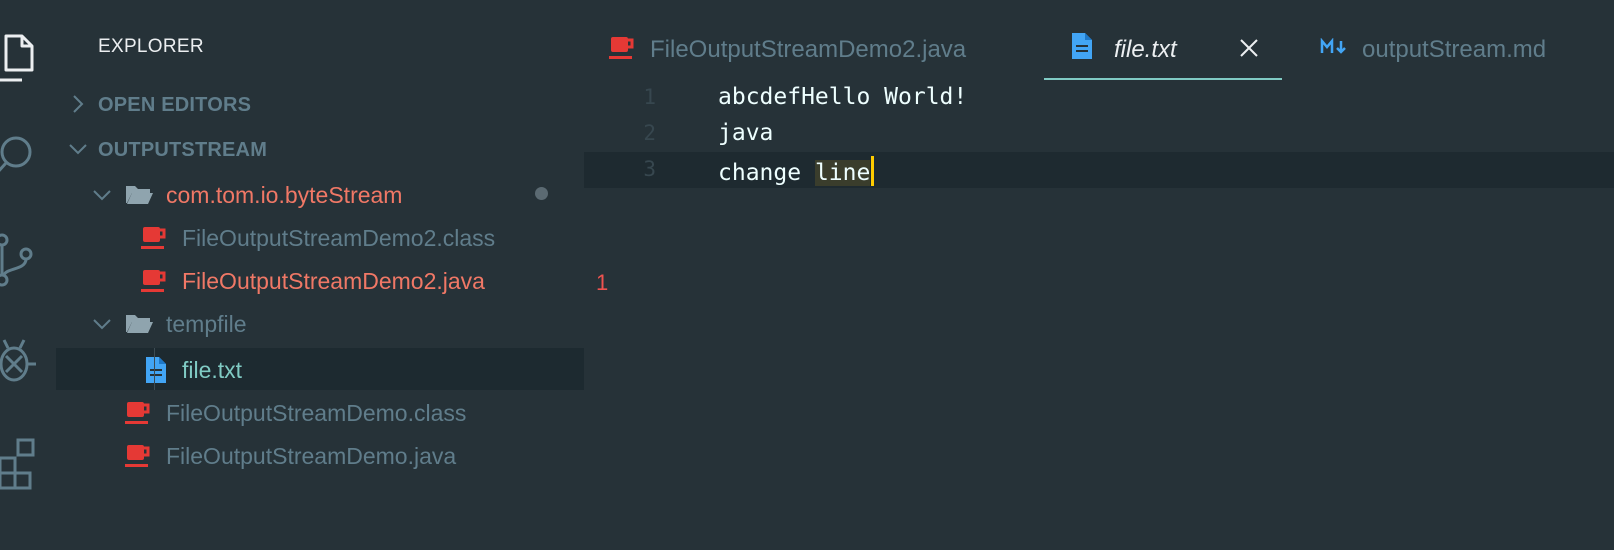  I want to click on editor-line: 2 java, so click(1099, 134).